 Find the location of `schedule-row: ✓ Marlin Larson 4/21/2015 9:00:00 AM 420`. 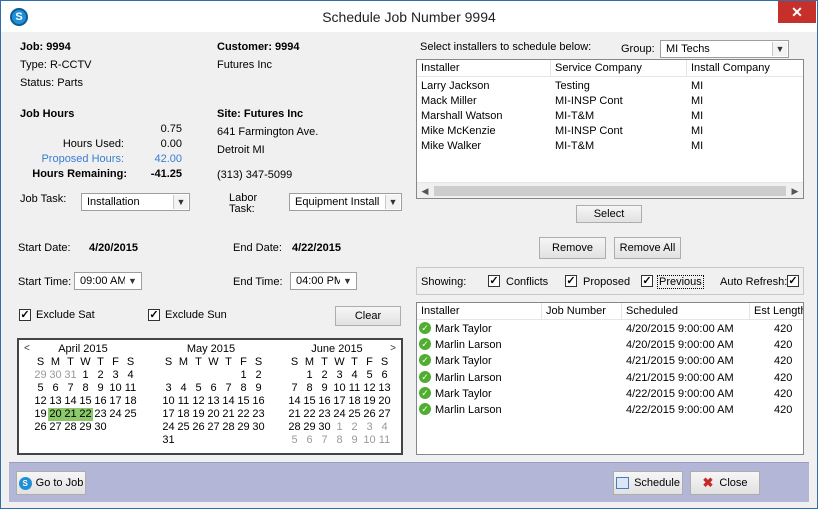

schedule-row: ✓ Marlin Larson 4/21/2015 9:00:00 AM 420 is located at coordinates (610, 378).